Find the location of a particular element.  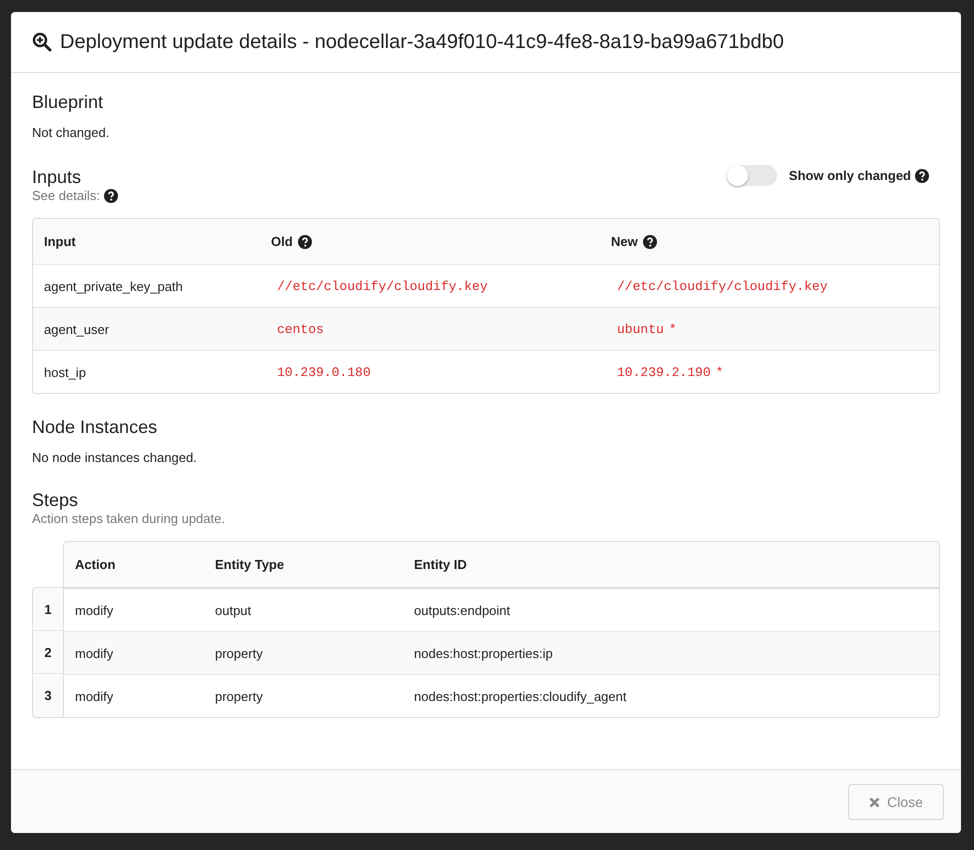

table-cell-text: //etc/cloudify/cloudify.key is located at coordinates (382, 286).